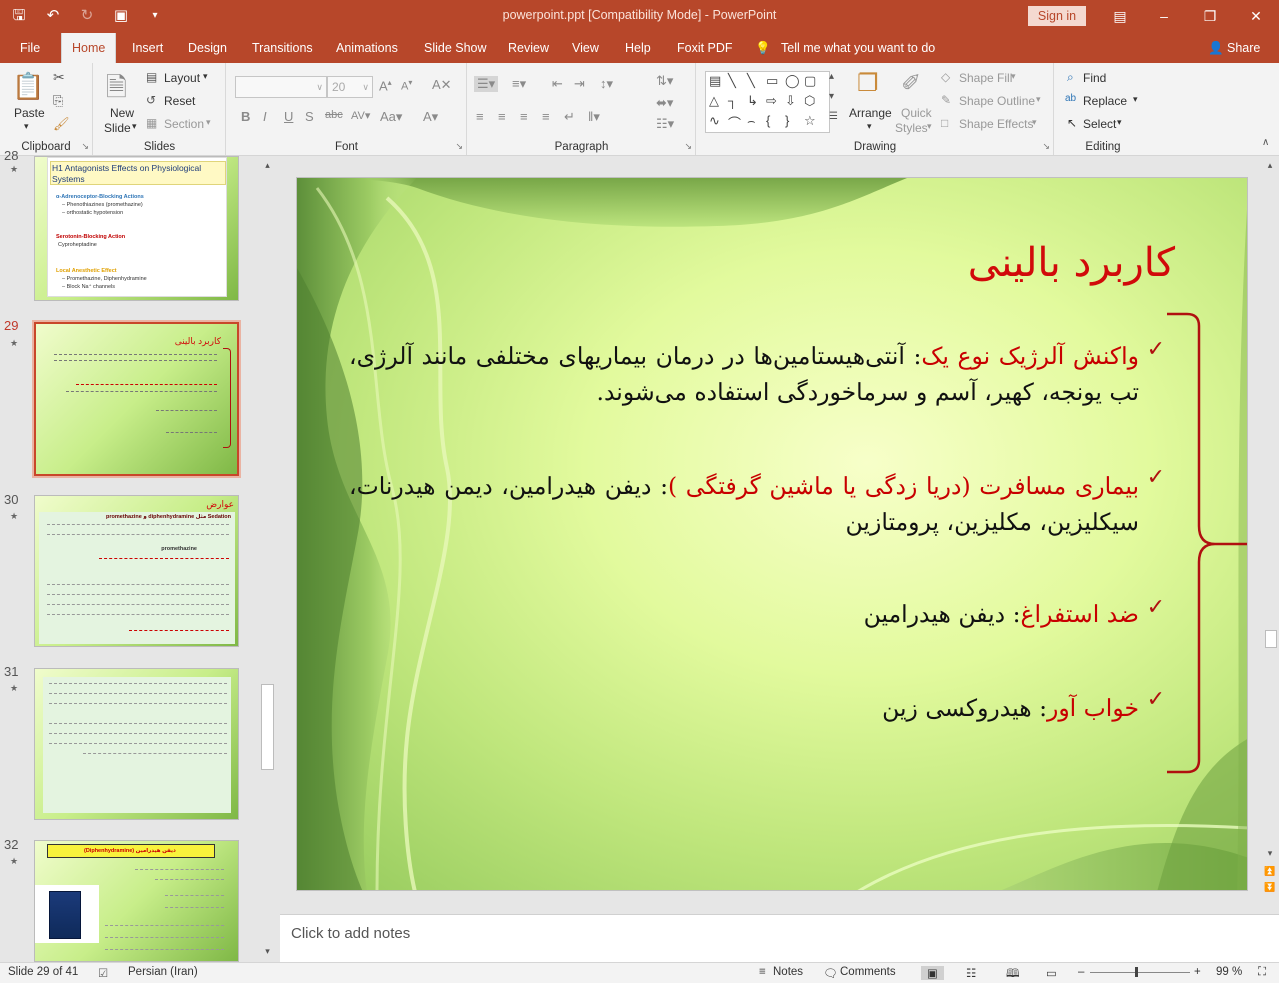 This screenshot has width=1279, height=983. I want to click on format-painter-icon: 🖌, so click(61, 124).